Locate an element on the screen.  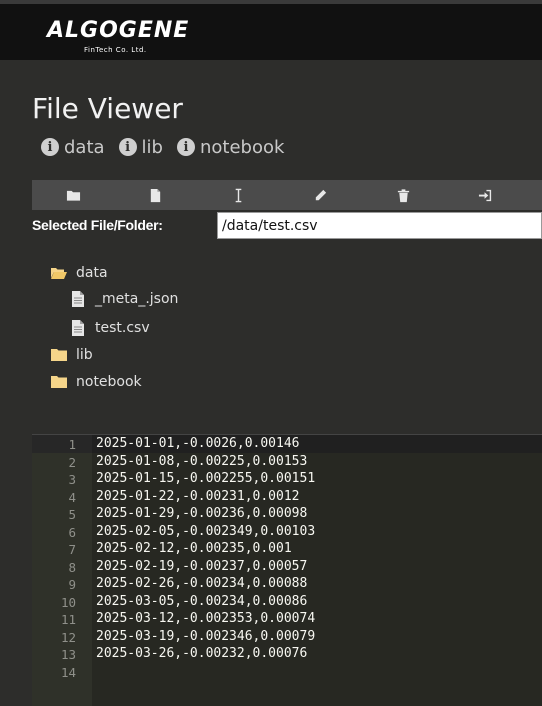
code-line: 2025-03-19,-0.002346,0.00079 is located at coordinates (206, 636).